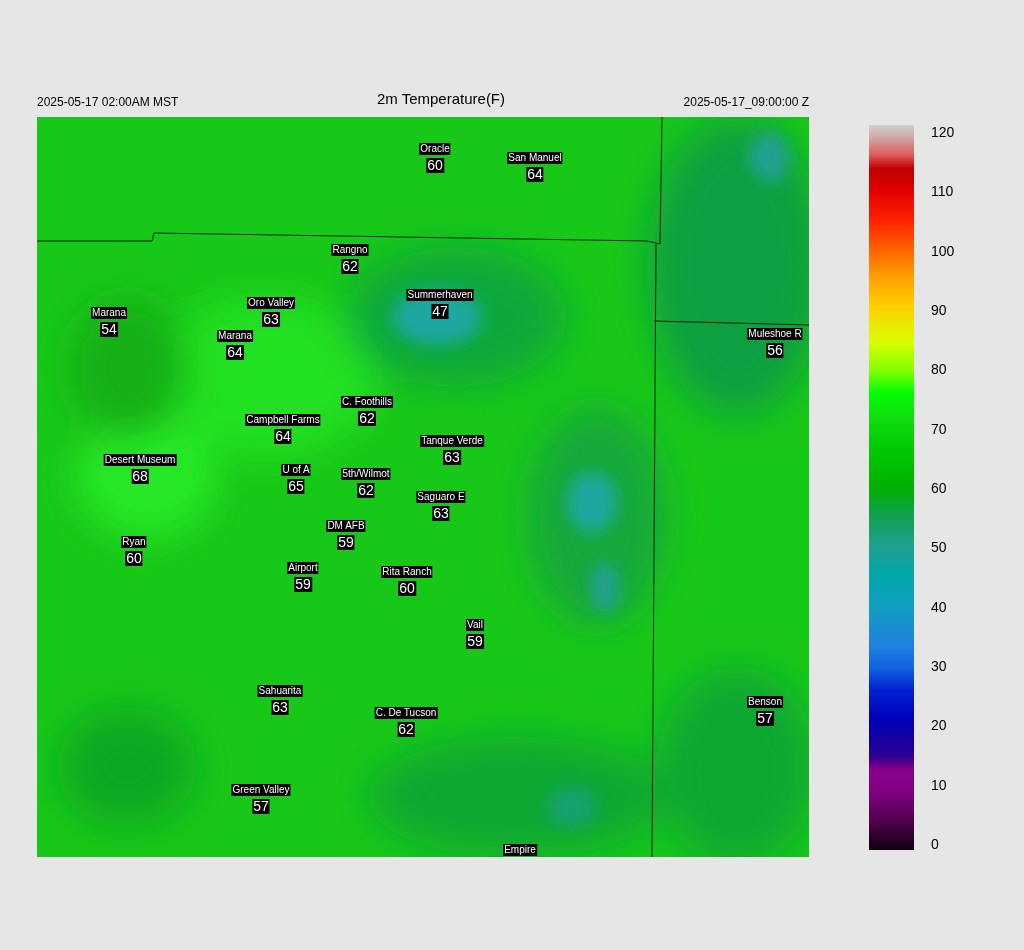 The image size is (1024, 950). I want to click on station-name: DM AFB, so click(346, 526).